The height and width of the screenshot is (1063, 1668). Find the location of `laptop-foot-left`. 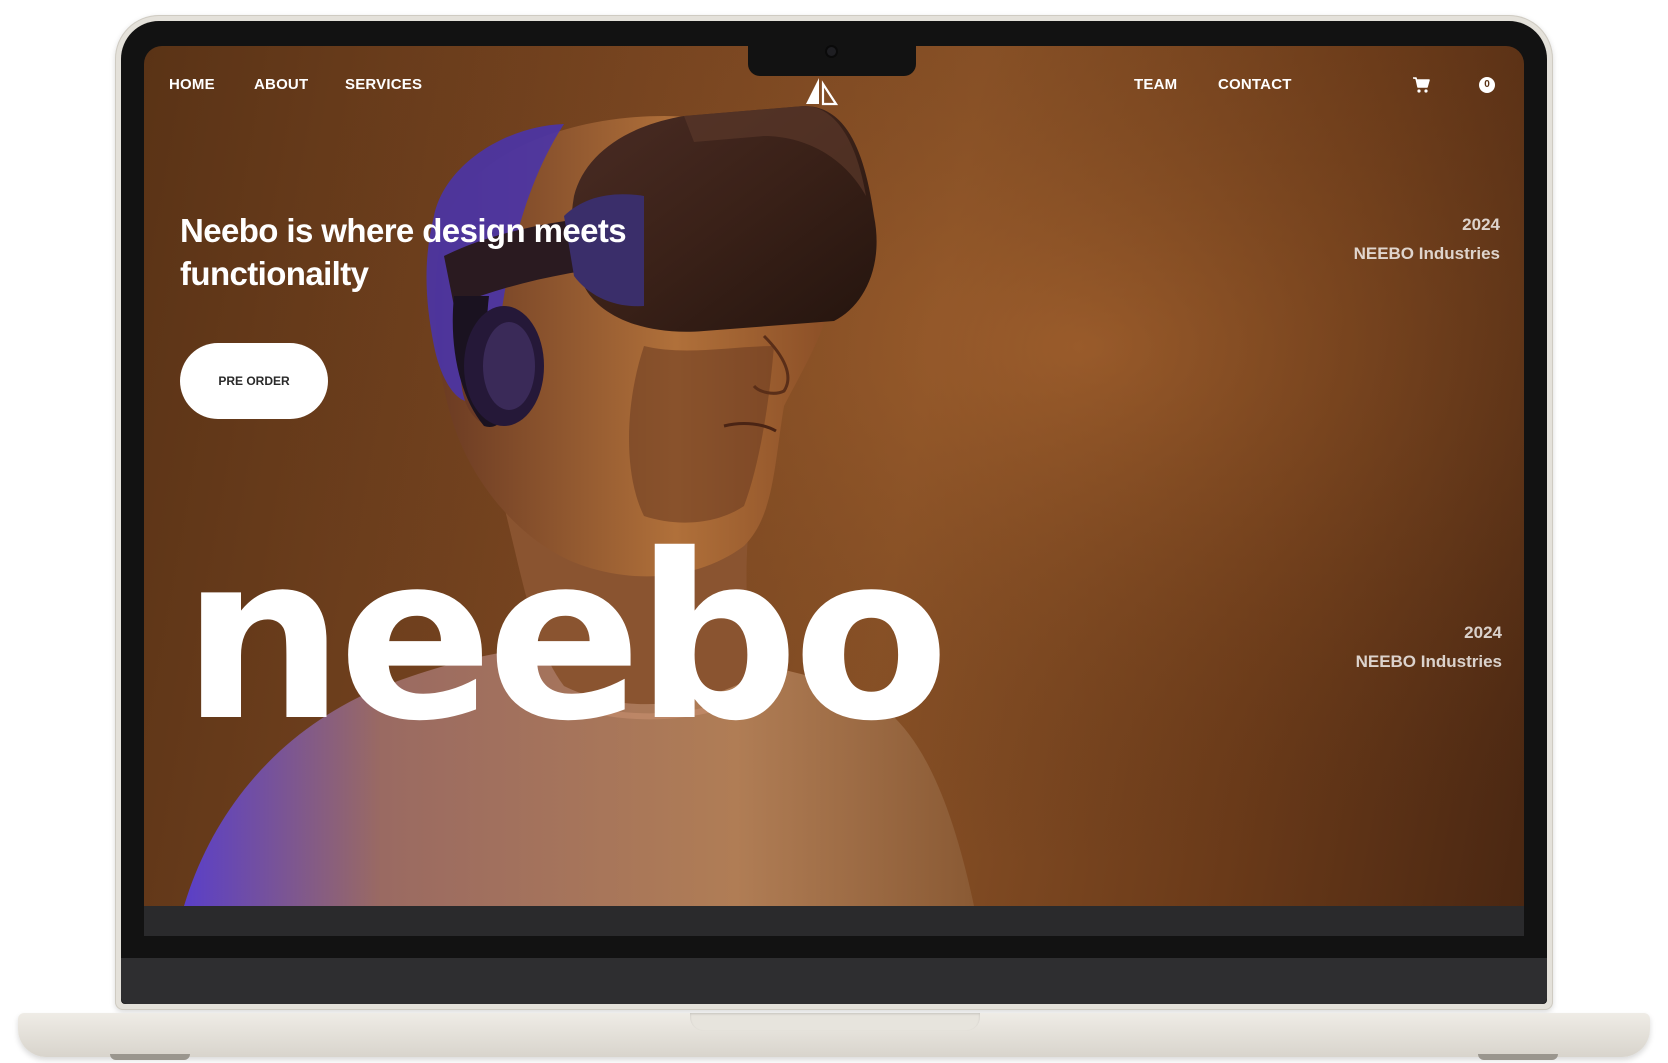

laptop-foot-left is located at coordinates (150, 1057).